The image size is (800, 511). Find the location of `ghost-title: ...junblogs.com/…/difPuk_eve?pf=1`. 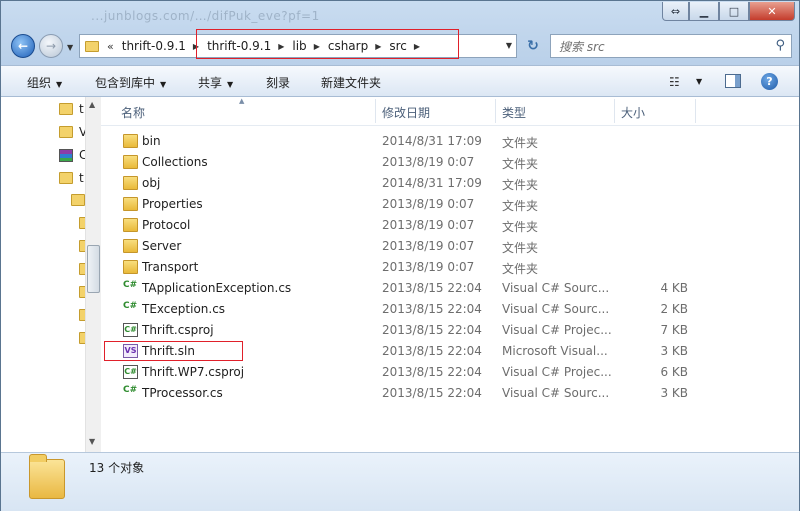

ghost-title: ...junblogs.com/…/difPuk_eve?pf=1 is located at coordinates (205, 16).